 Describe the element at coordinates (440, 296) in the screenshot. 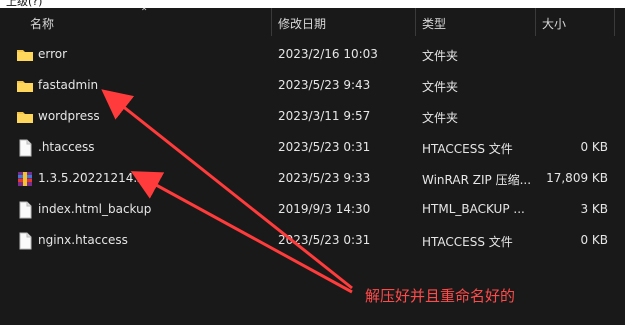

I see `annotation-text: 解压好并且重命名好的` at that location.